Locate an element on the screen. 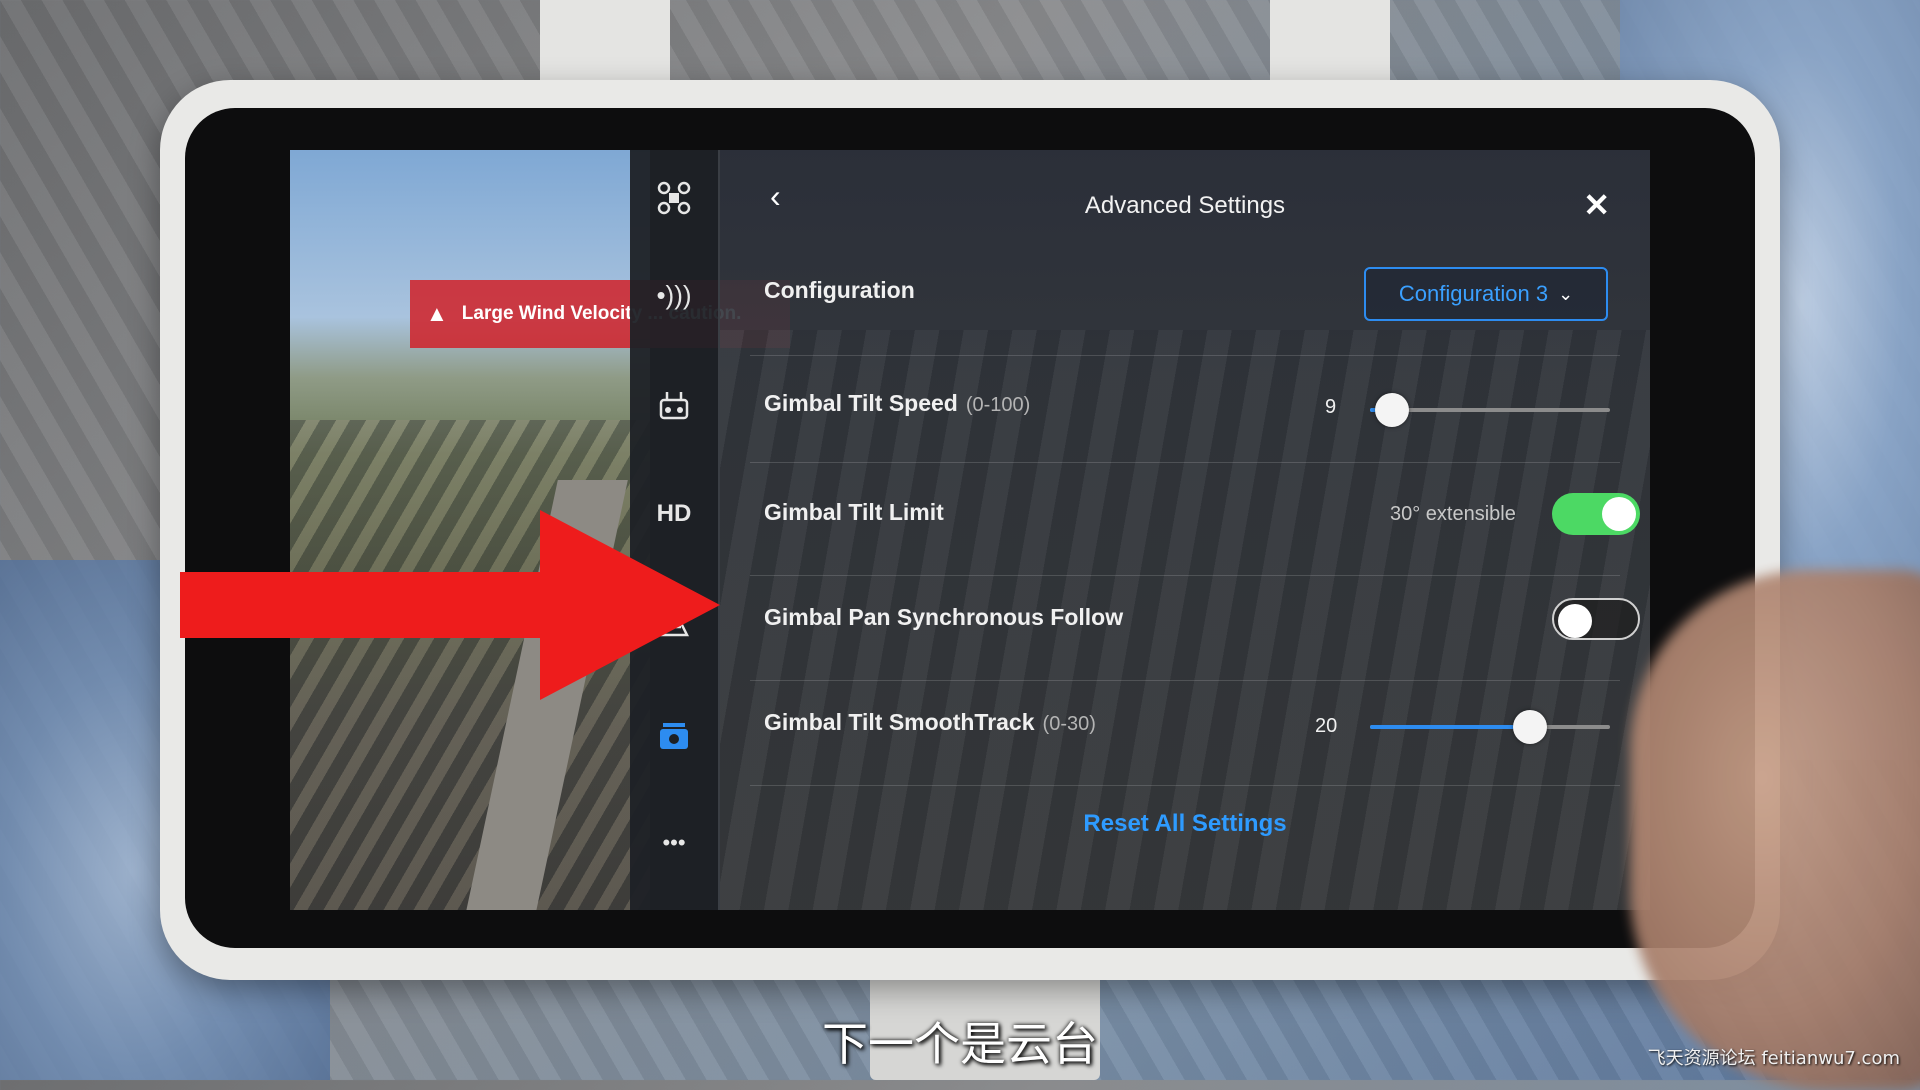  gimbal-smoothtrack-slider-fill is located at coordinates (1450, 727).